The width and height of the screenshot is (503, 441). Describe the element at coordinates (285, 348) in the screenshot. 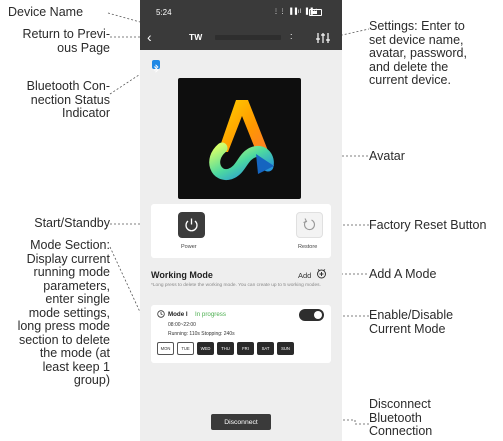

I see `day-sun: SUN` at that location.